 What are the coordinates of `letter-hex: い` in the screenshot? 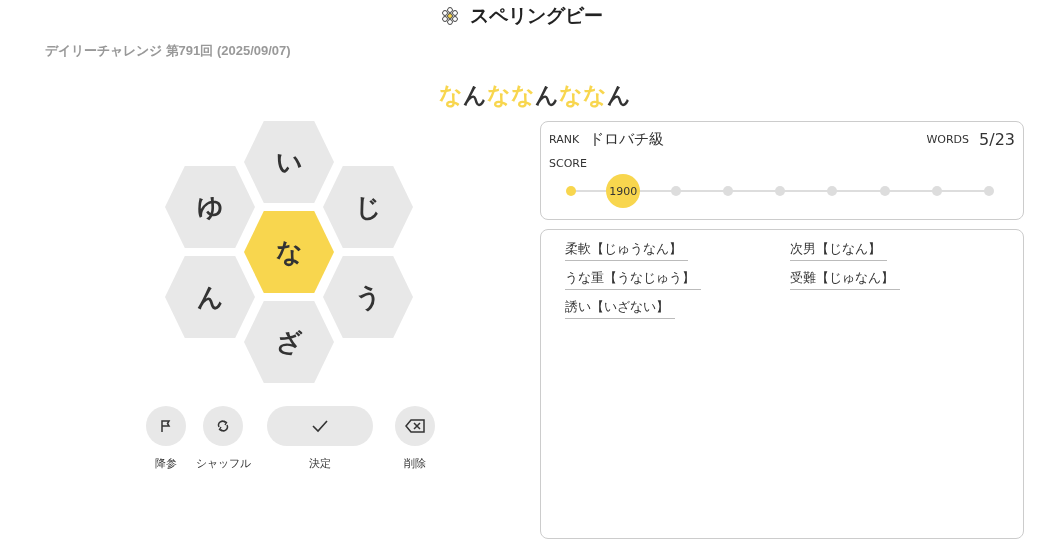 It's located at (289, 162).